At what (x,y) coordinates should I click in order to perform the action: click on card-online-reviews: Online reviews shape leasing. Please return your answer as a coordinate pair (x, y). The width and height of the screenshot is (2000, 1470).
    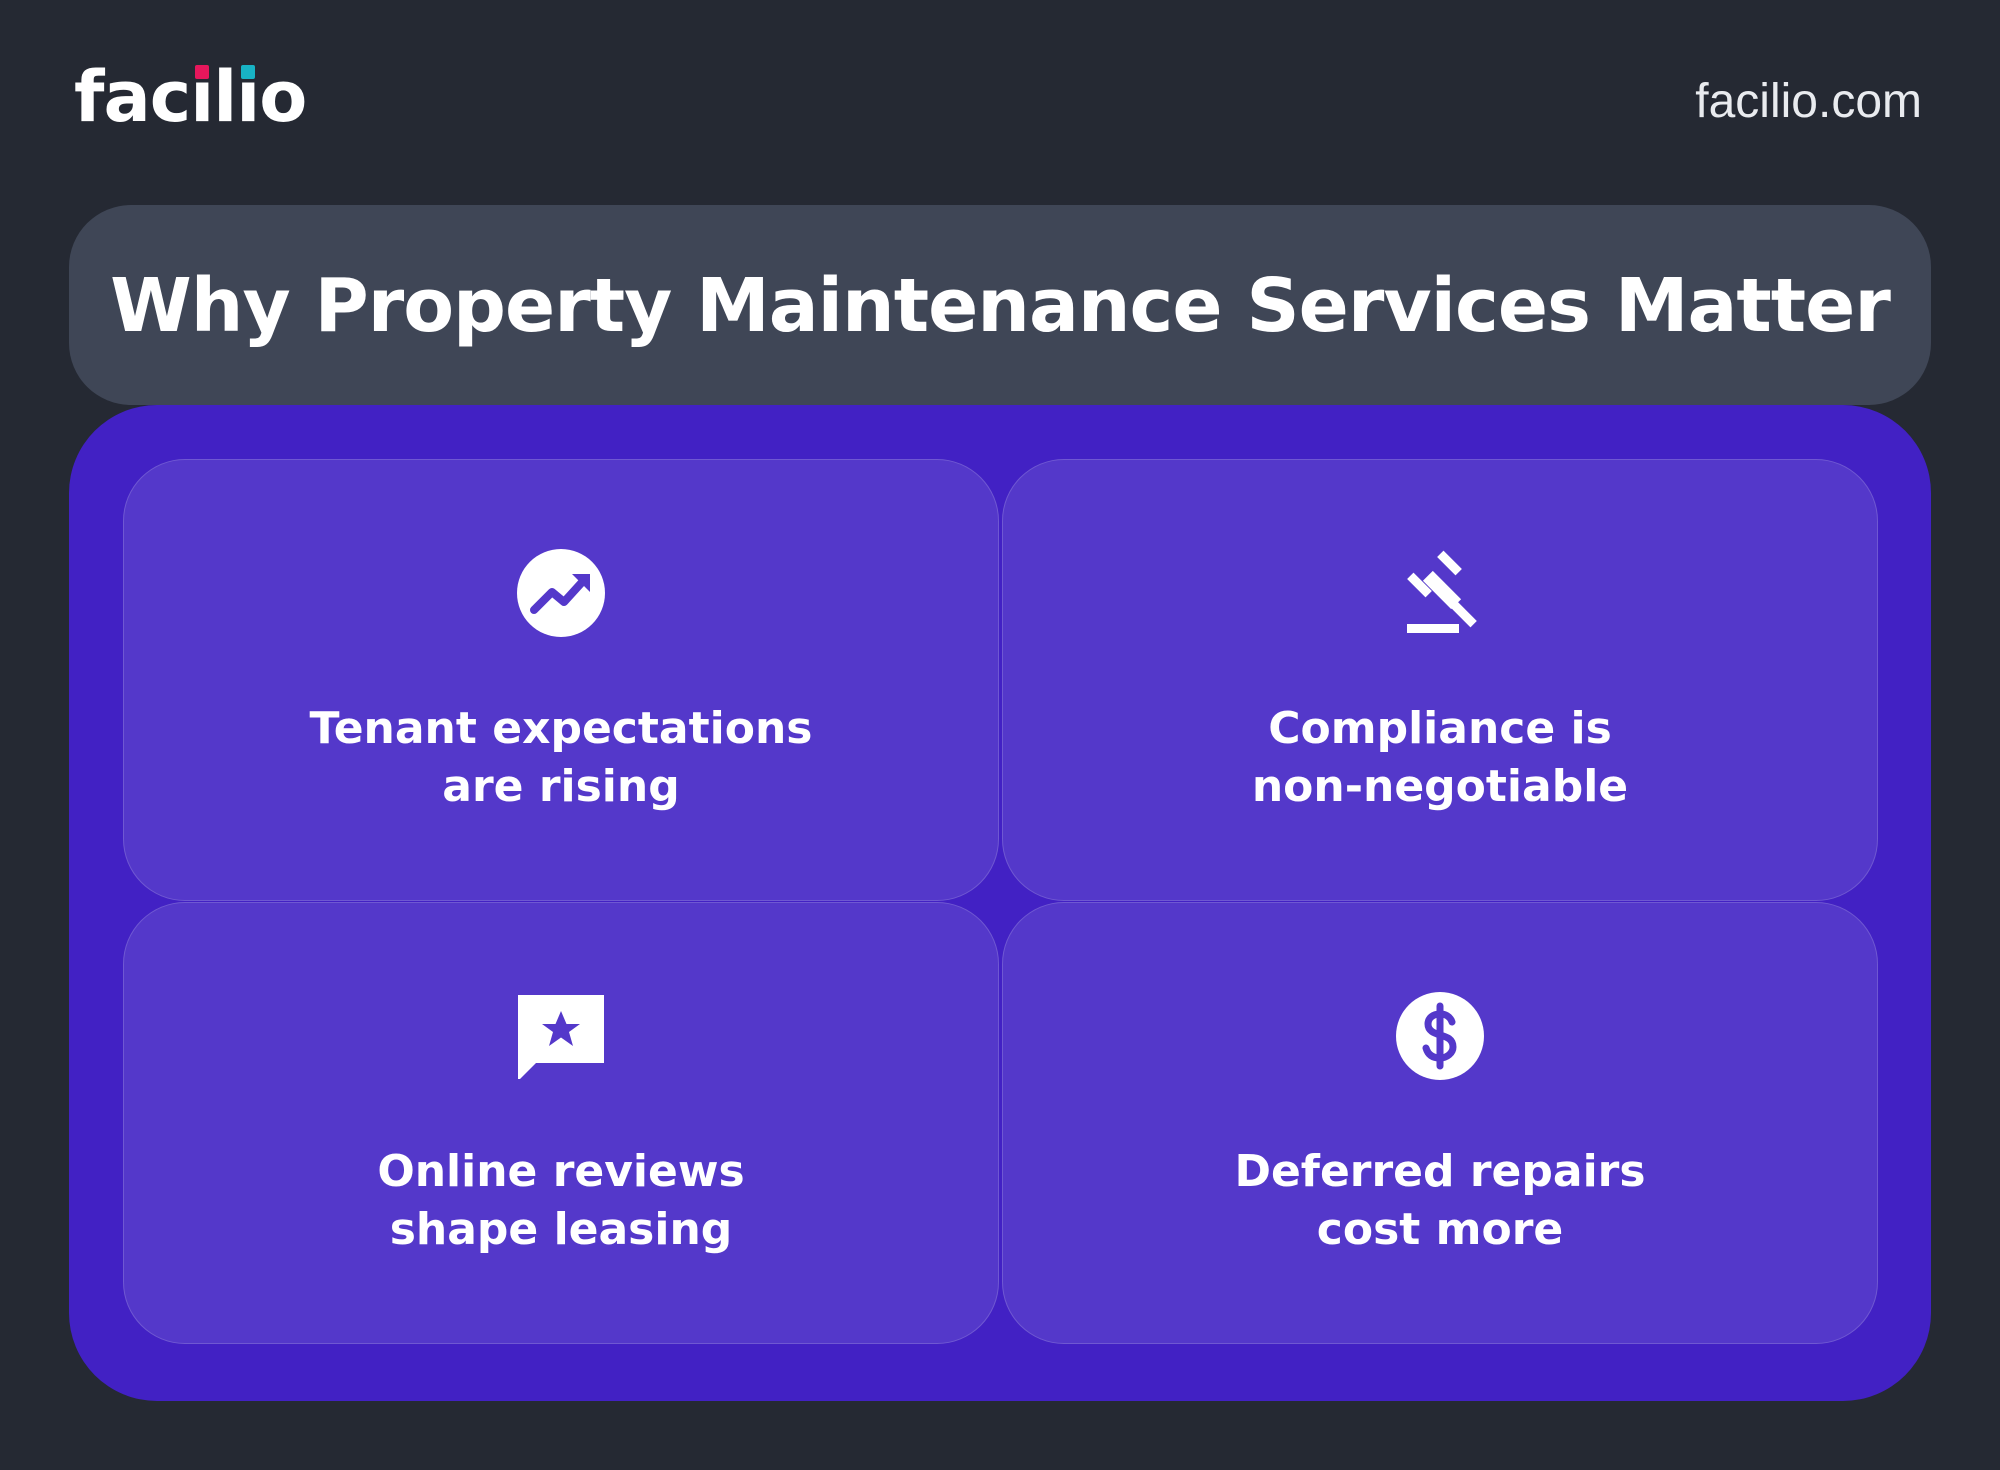
    Looking at the image, I should click on (561, 1123).